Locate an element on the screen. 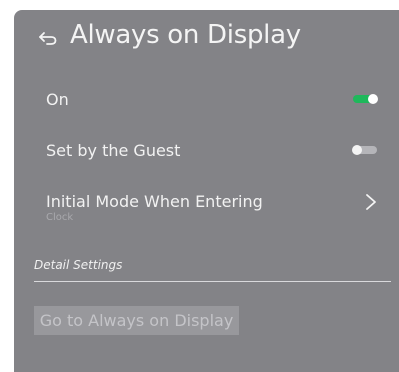 The image size is (399, 372). setting-row-initial-mode: Initial Mode When Entering Clock is located at coordinates (206, 205).